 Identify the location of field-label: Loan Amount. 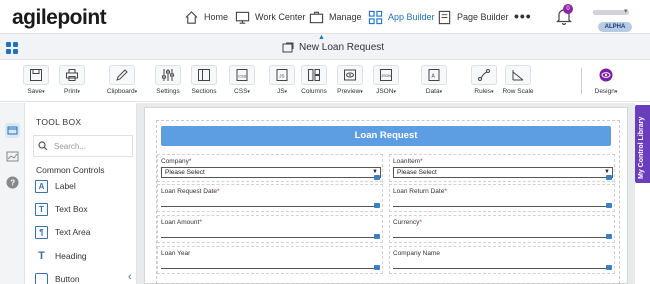
(180, 222).